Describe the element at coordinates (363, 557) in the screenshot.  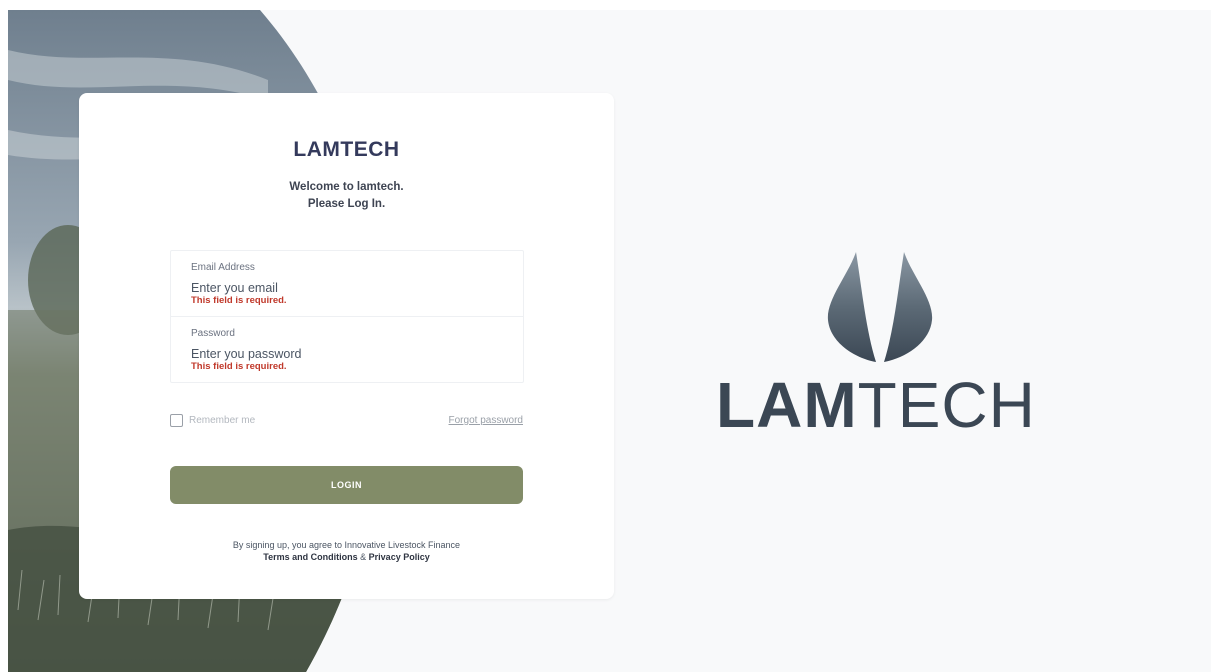
I see `legal-amp: &` at that location.